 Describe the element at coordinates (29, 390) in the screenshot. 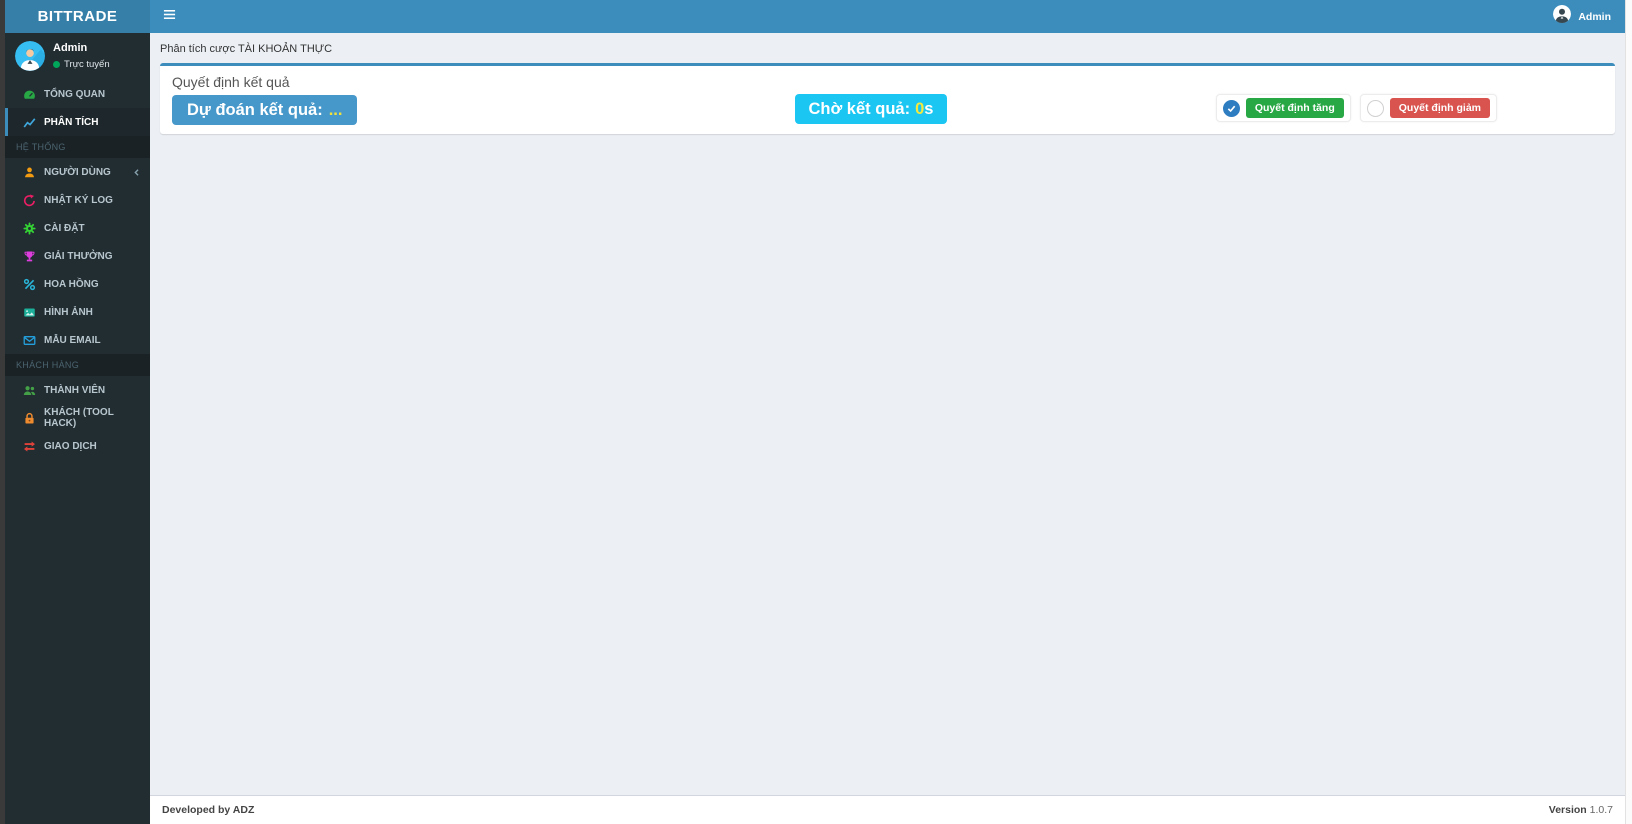

I see `users-icon` at that location.